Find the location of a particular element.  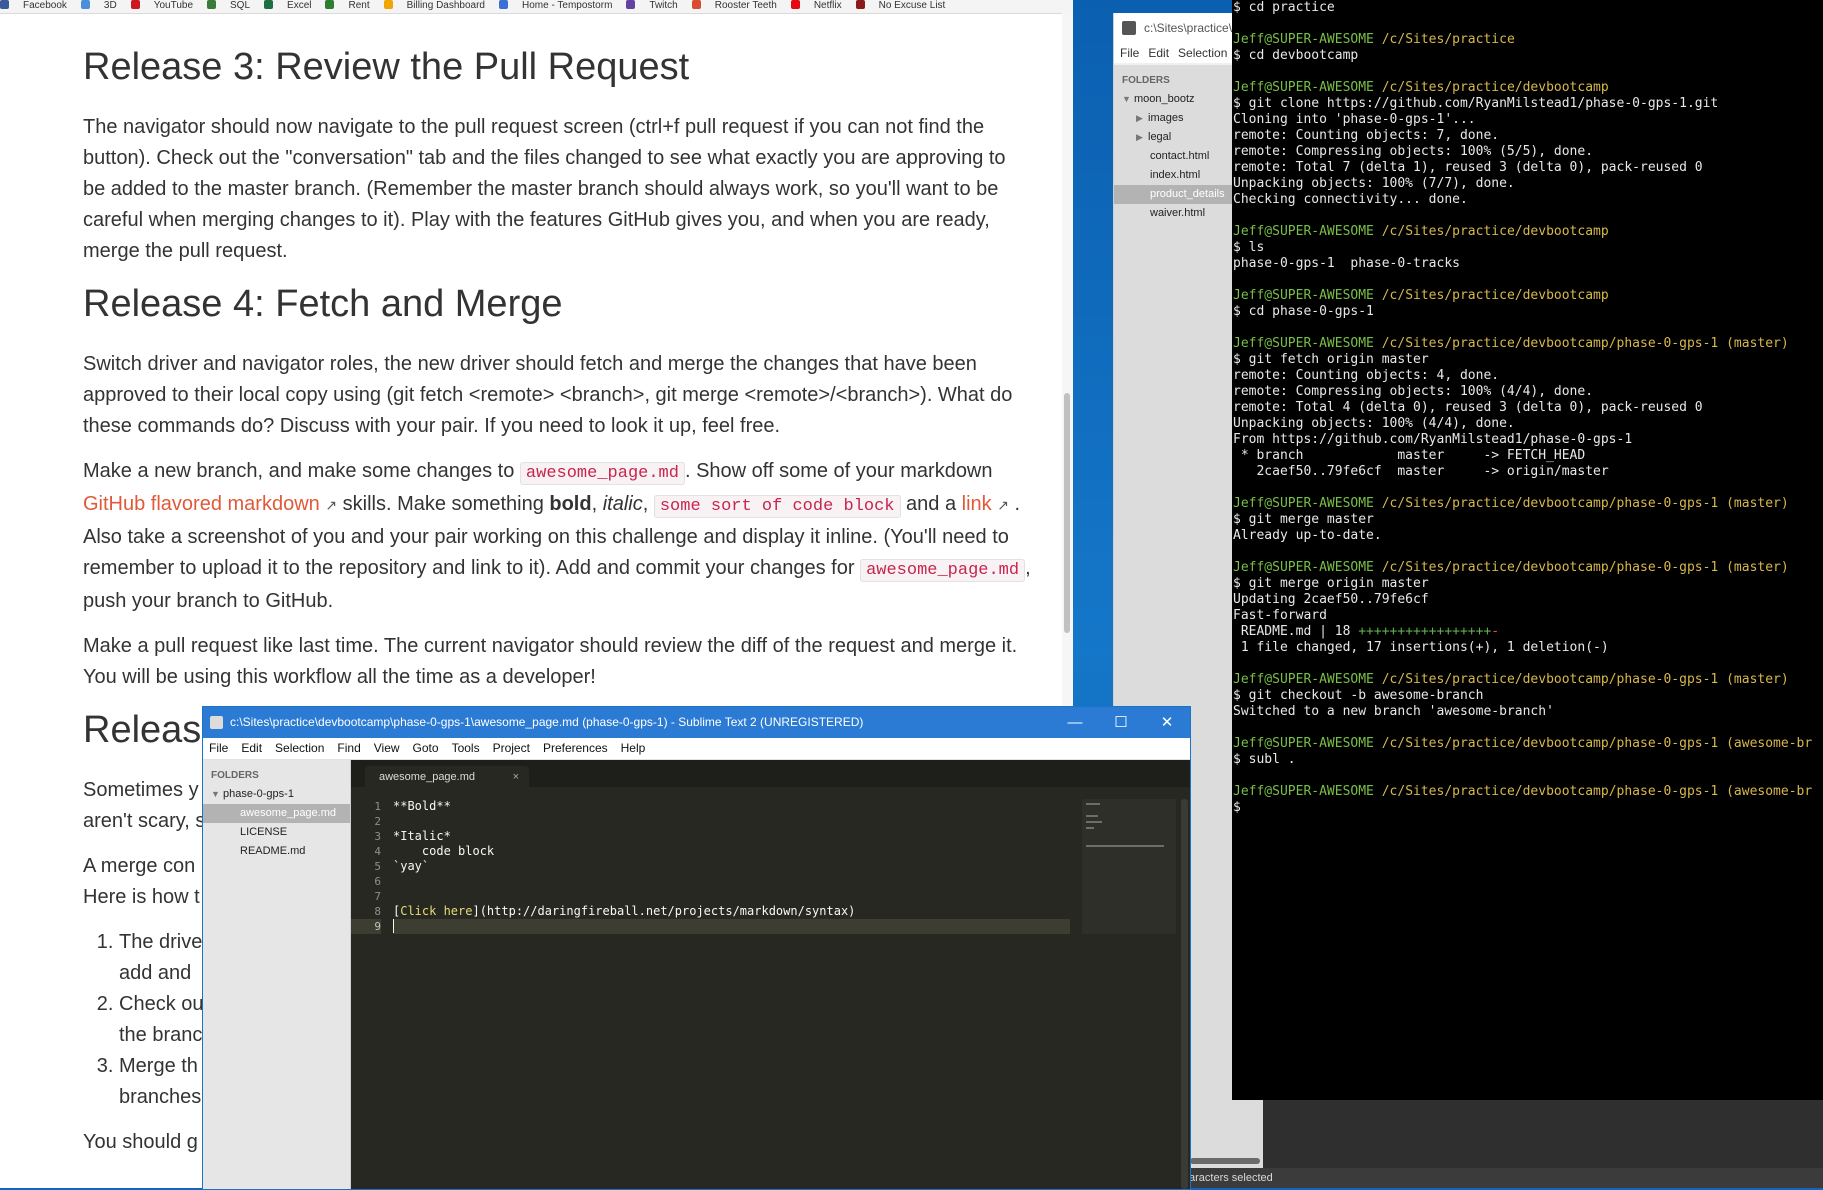

terminal-line: Already up-to-date. is located at coordinates (1307, 535).